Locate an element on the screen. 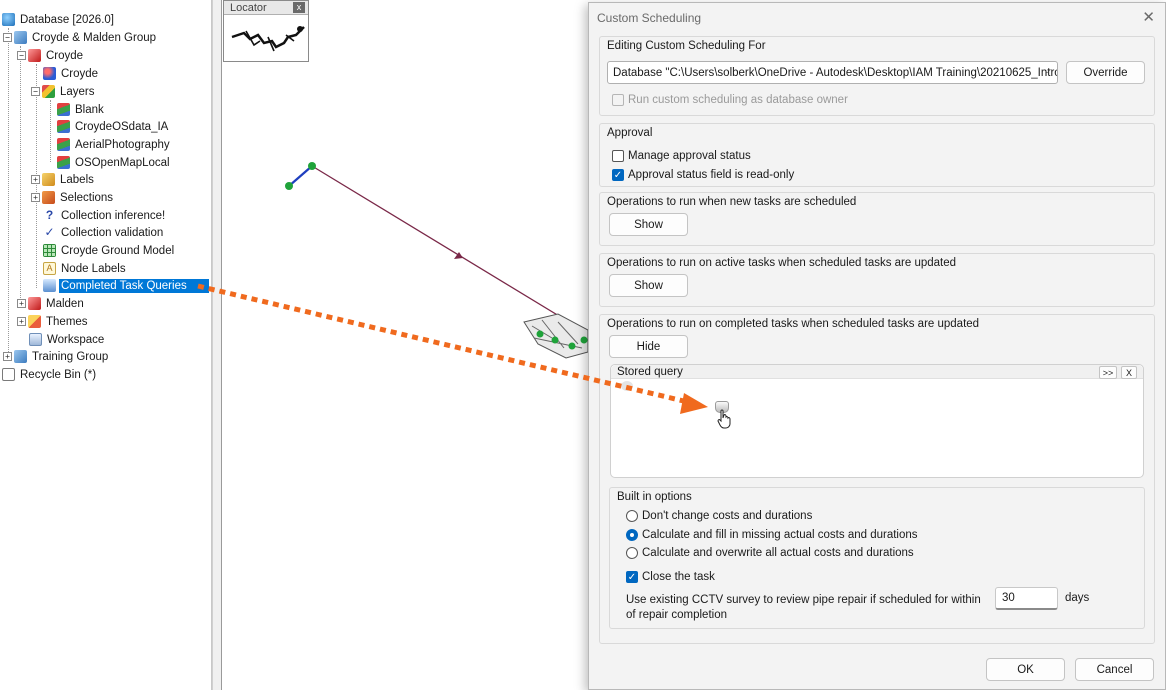 The image size is (1166, 690). tree-item-selections: + Selections is located at coordinates (73, 197).